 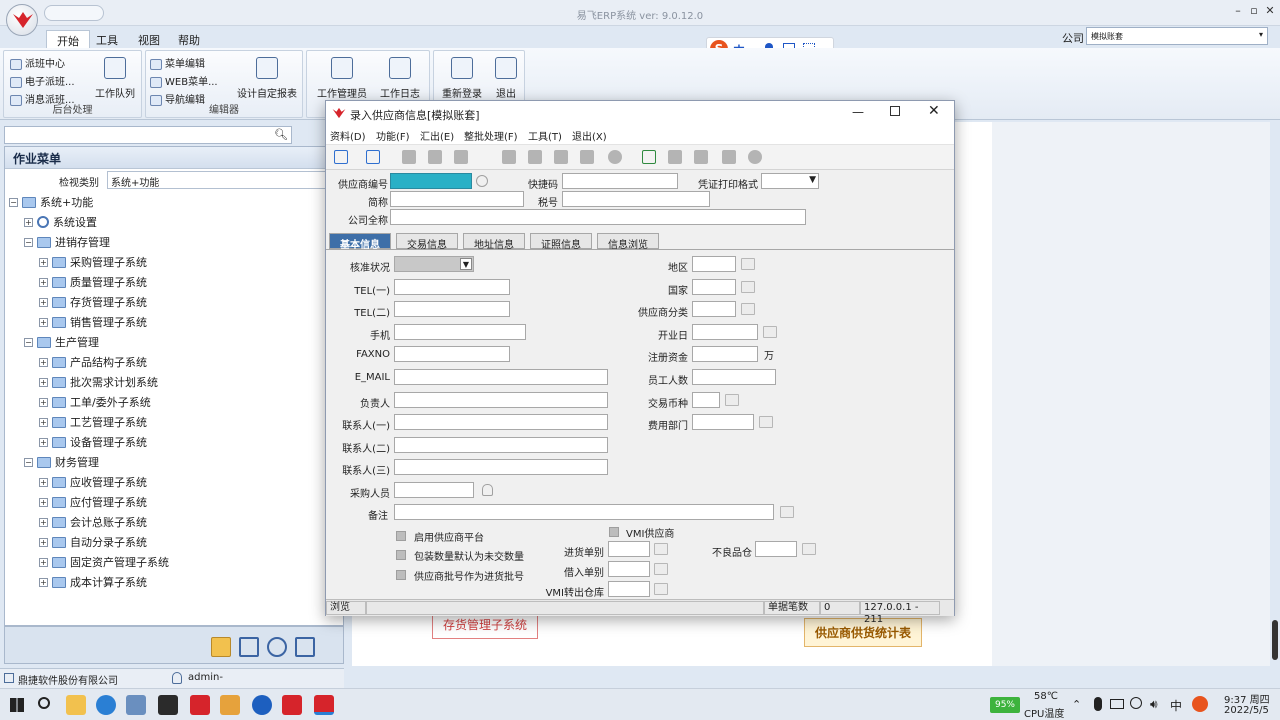 I want to click on defect-warehouse-lookup-icon, so click(x=809, y=549).